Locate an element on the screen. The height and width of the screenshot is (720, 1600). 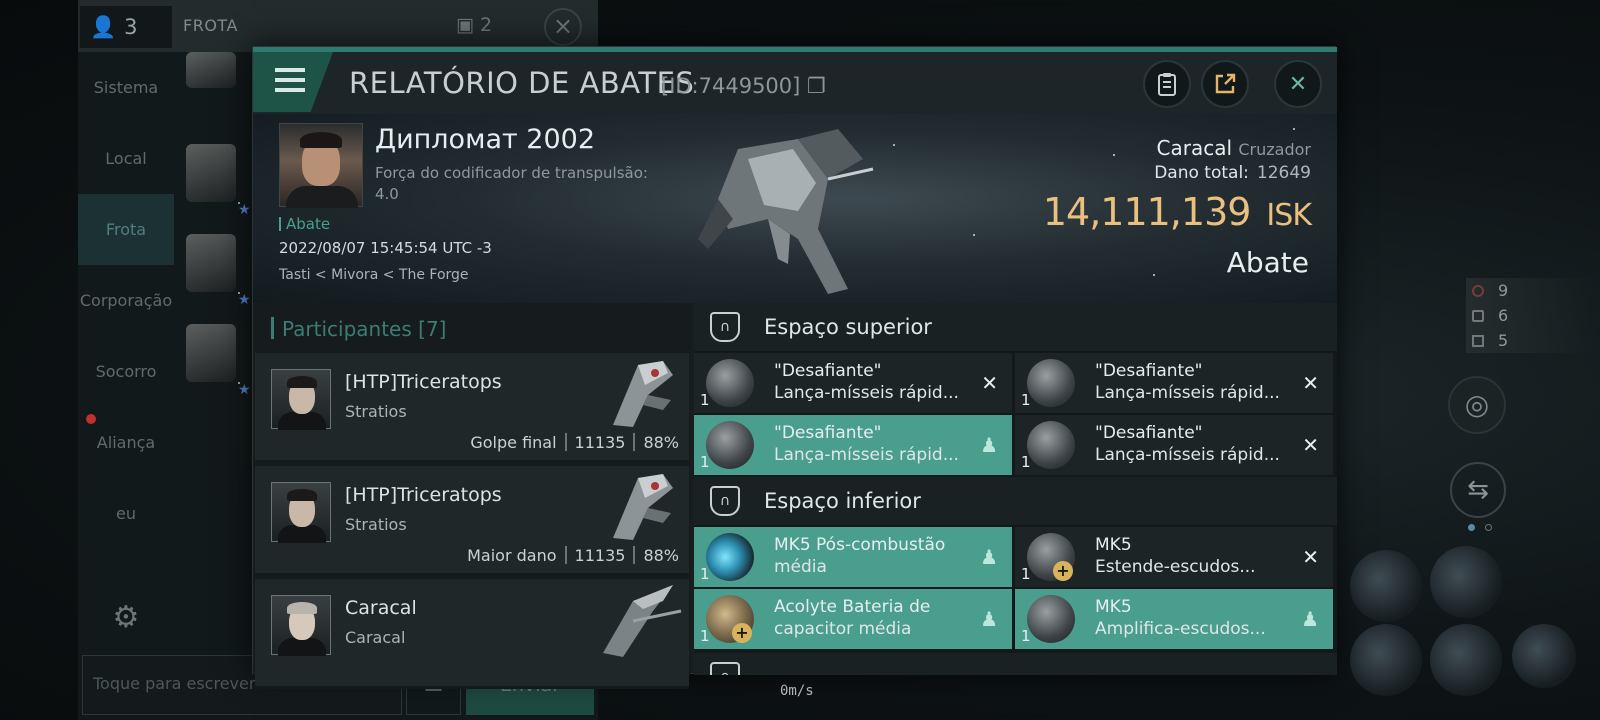
ship-image is located at coordinates (778, 209).